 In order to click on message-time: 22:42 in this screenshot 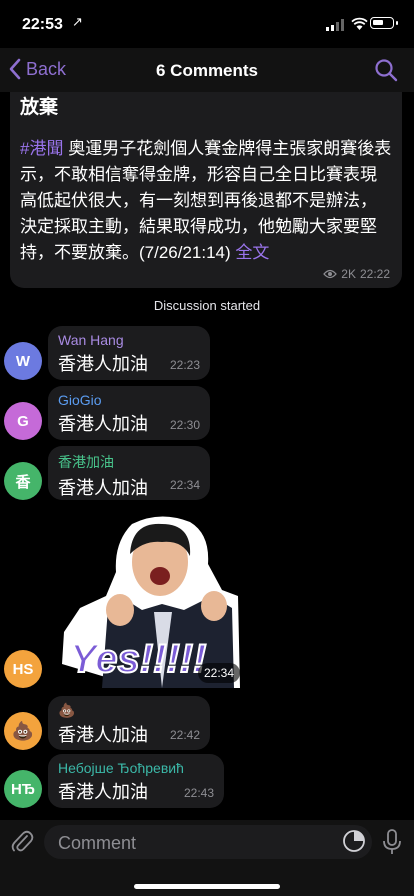, I will do `click(184, 735)`.